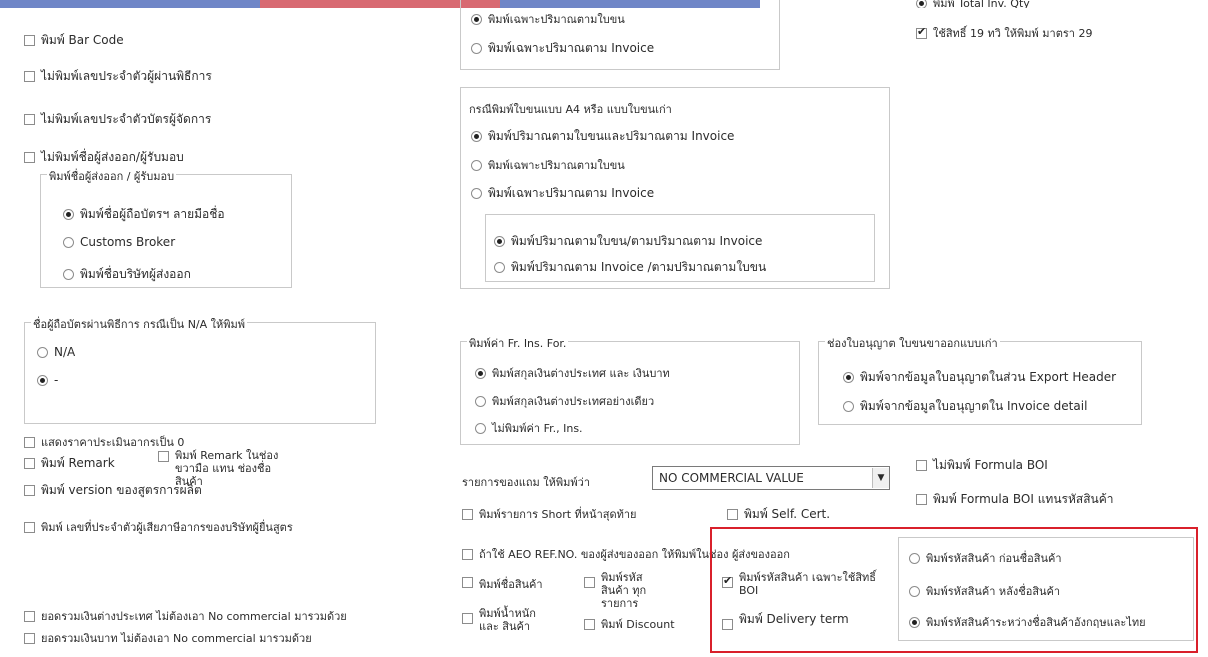 This screenshot has width=1208, height=657. I want to click on radio-dash: -, so click(47, 380).